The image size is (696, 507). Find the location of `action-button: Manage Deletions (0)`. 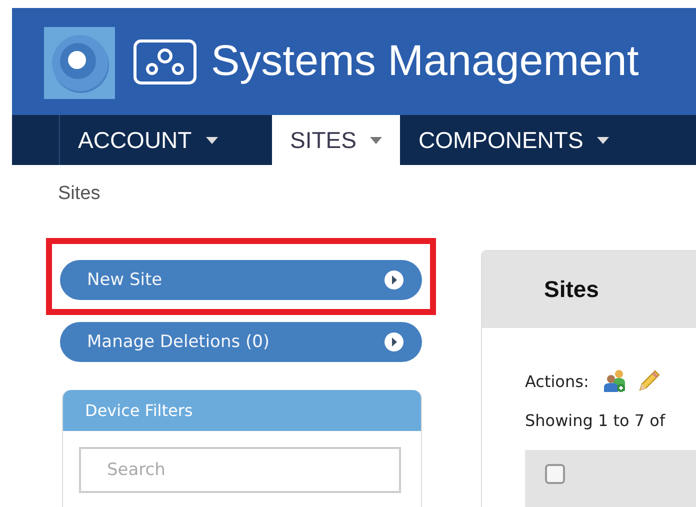

action-button: Manage Deletions (0) is located at coordinates (241, 342).